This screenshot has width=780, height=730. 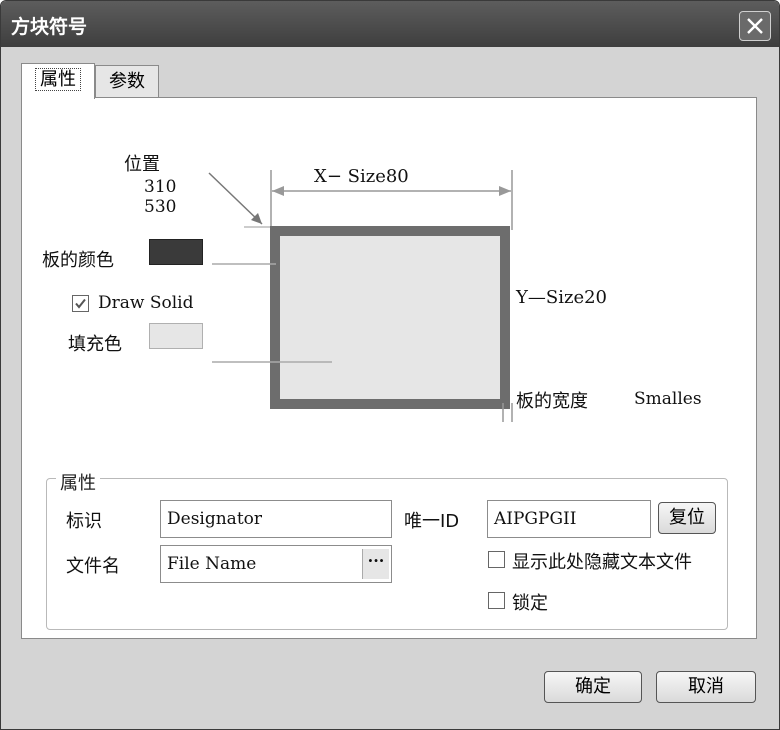 I want to click on draw-solid-checkbox, so click(x=80, y=303).